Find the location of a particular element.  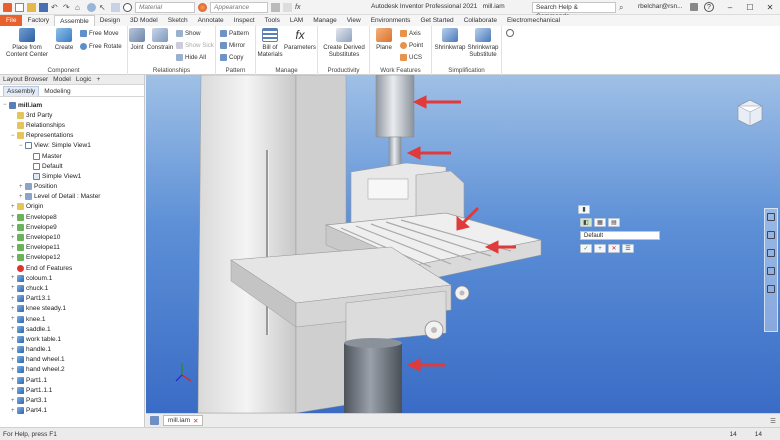

inventor-logo-icon is located at coordinates (7, 7).